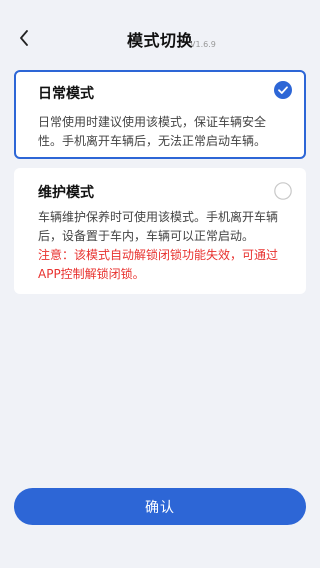 This screenshot has width=320, height=568. I want to click on mode-description: 日常使用时建议使用该模式，保证车辆安全性。手机离开车辆后，无法正常启动车辆。, so click(152, 131).